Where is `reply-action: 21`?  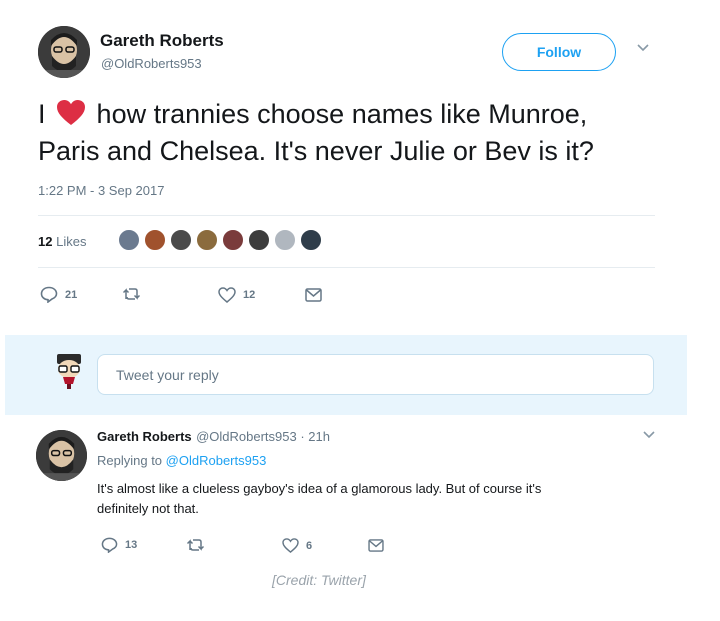
reply-action: 21 is located at coordinates (58, 294).